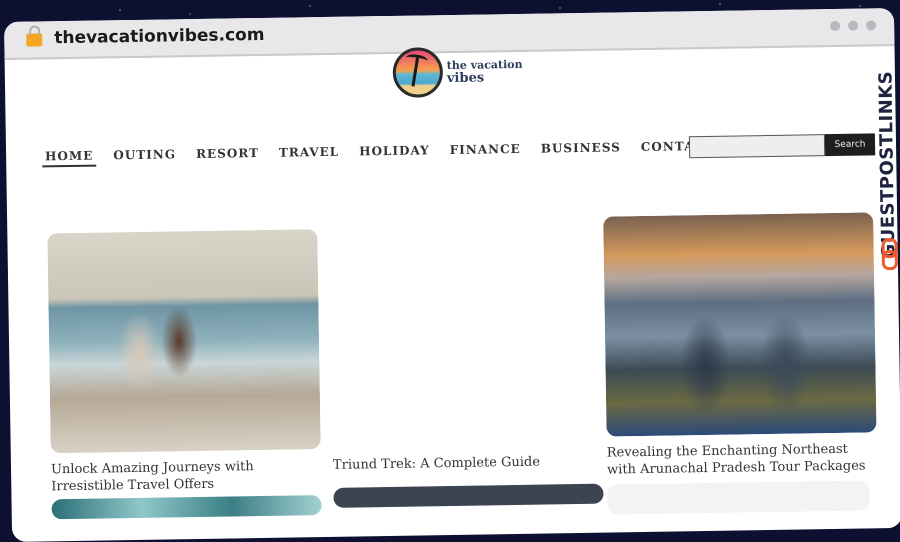  What do you see at coordinates (69, 158) in the screenshot?
I see `nav-home: HOME` at bounding box center [69, 158].